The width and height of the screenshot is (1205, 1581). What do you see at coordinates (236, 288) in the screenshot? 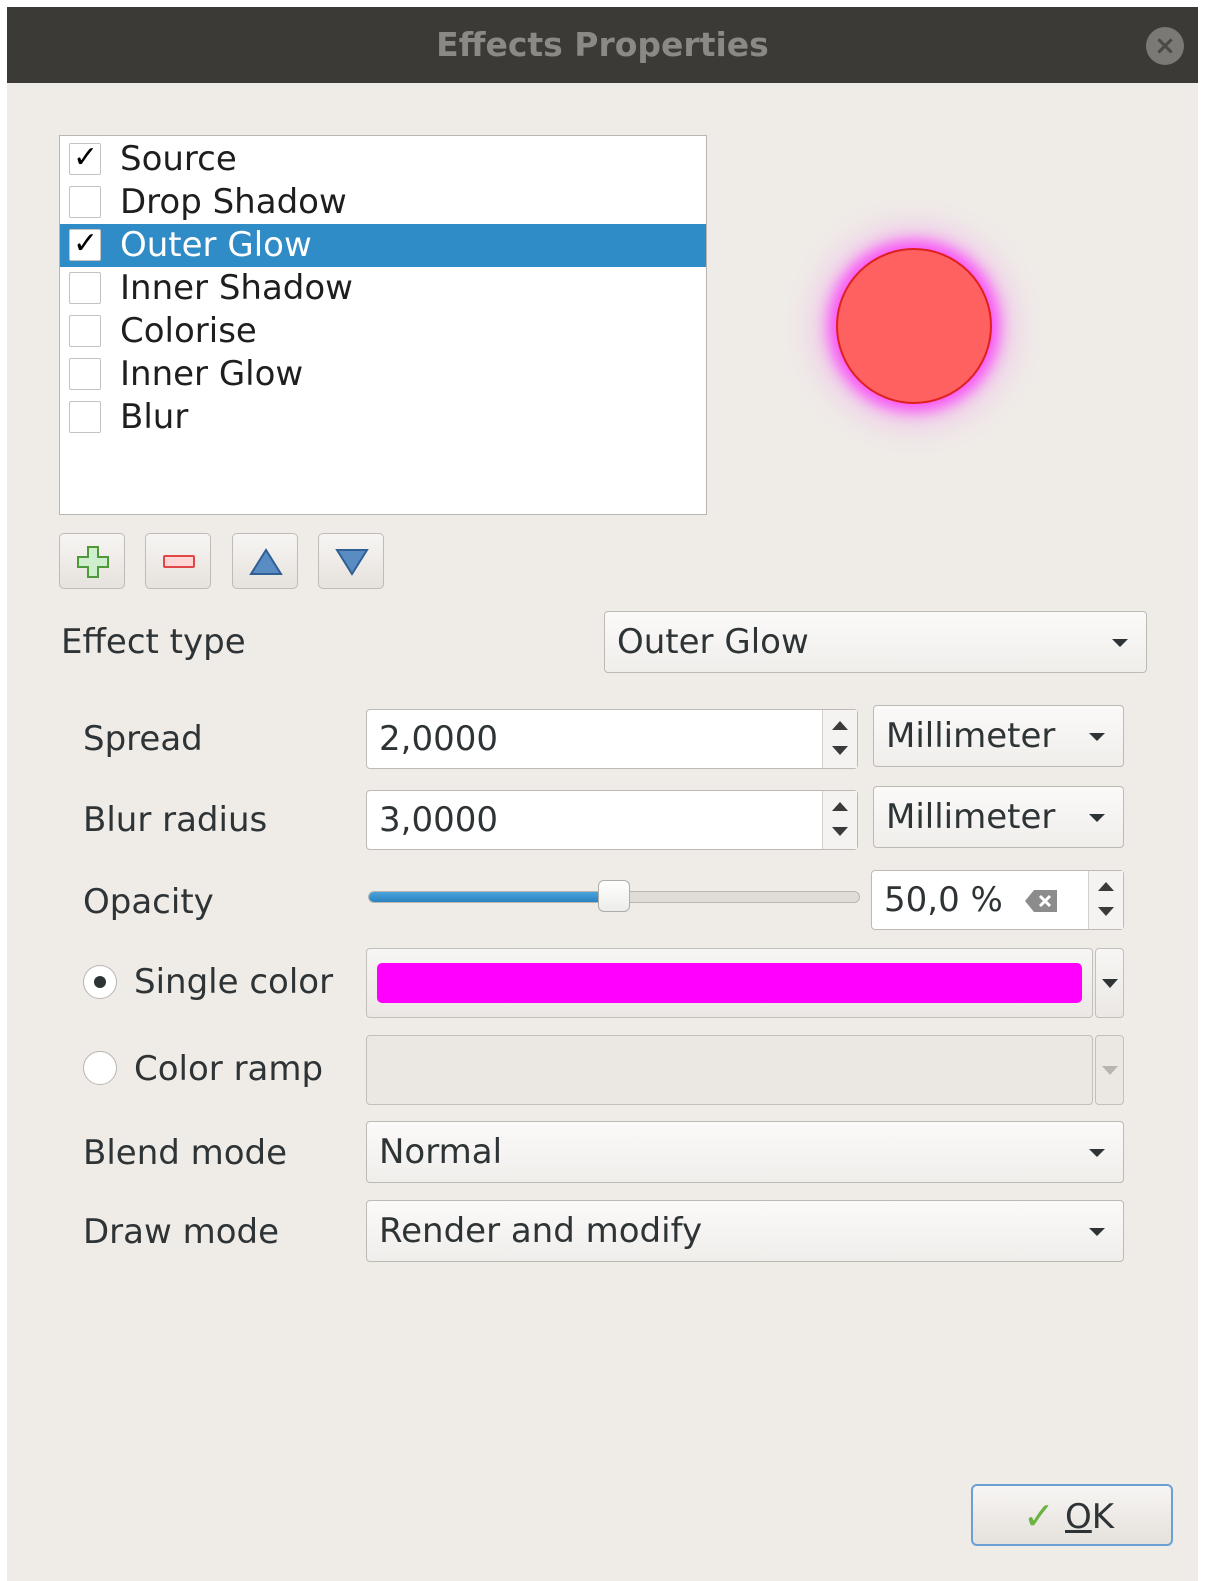
I see `list-item-label: Inner Shadow` at bounding box center [236, 288].